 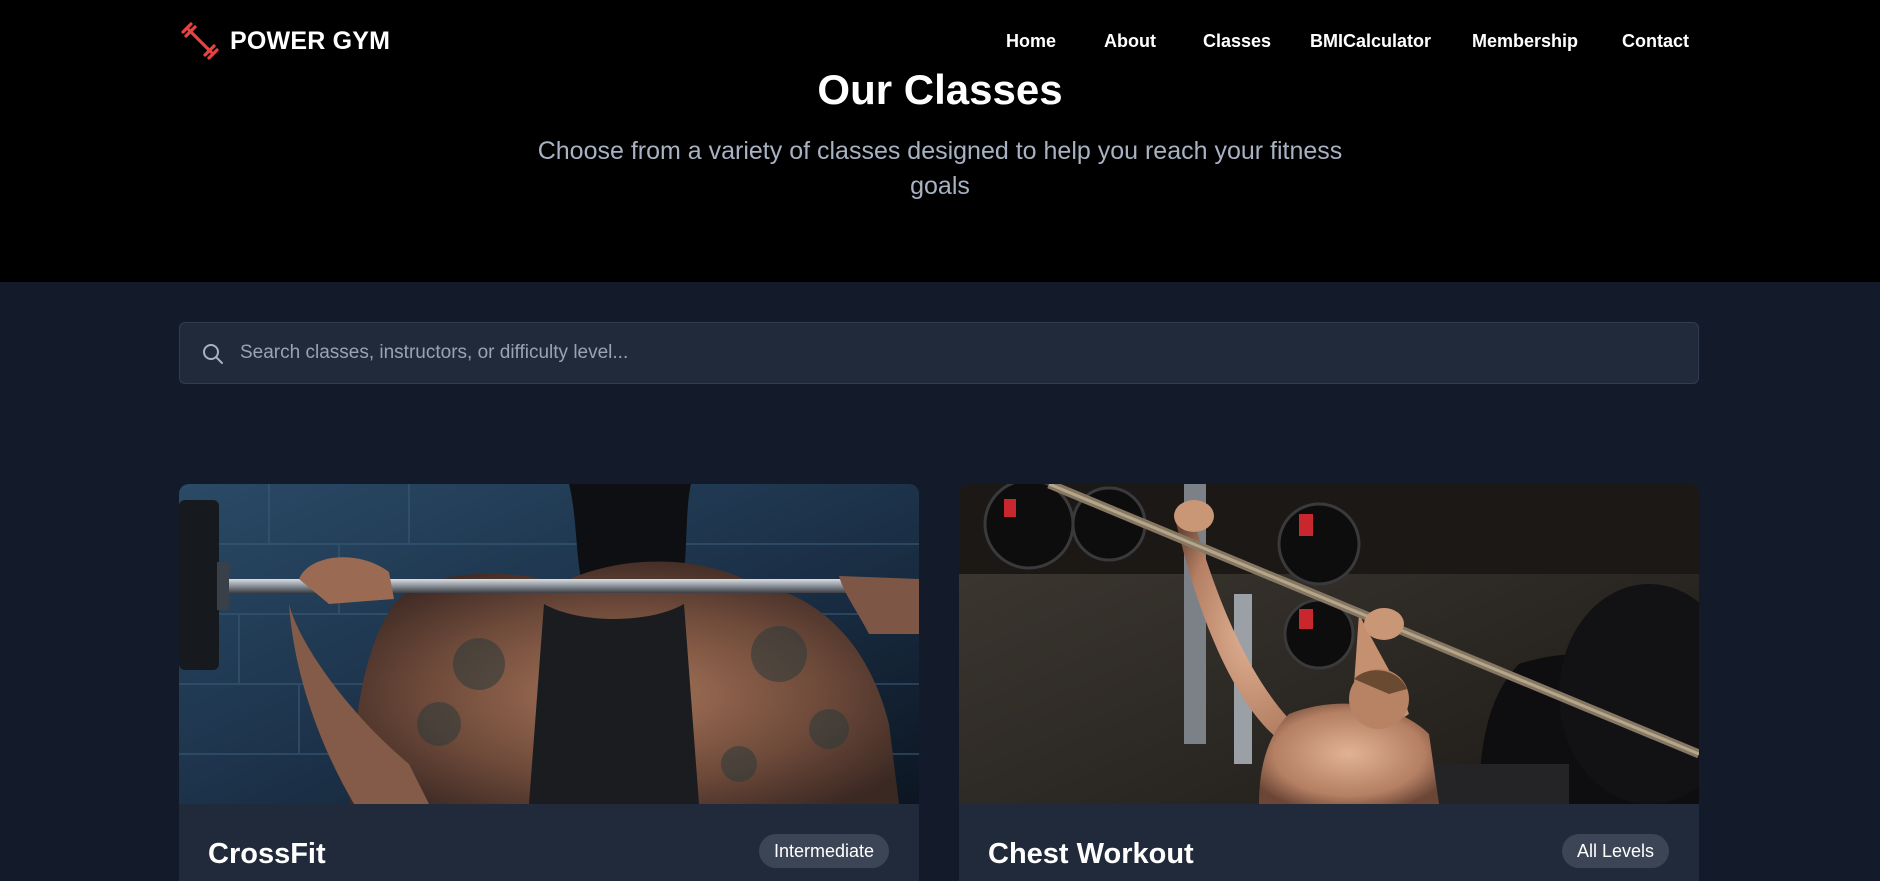 I want to click on search-icon, so click(x=213, y=354).